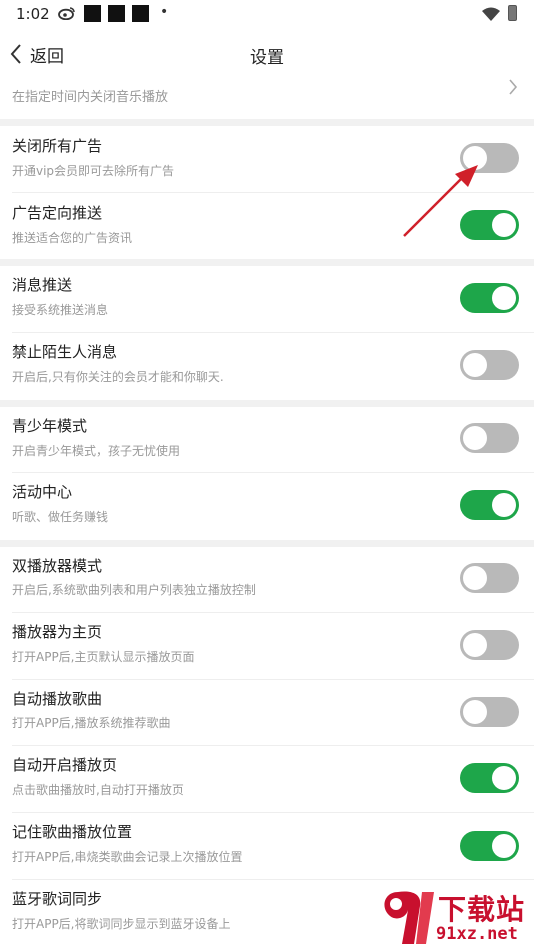 This screenshot has height=950, width=534. Describe the element at coordinates (267, 440) in the screenshot. I see `setting-teen-mode: 青少年模式 开启青少年模式，孩子无忧使用` at that location.